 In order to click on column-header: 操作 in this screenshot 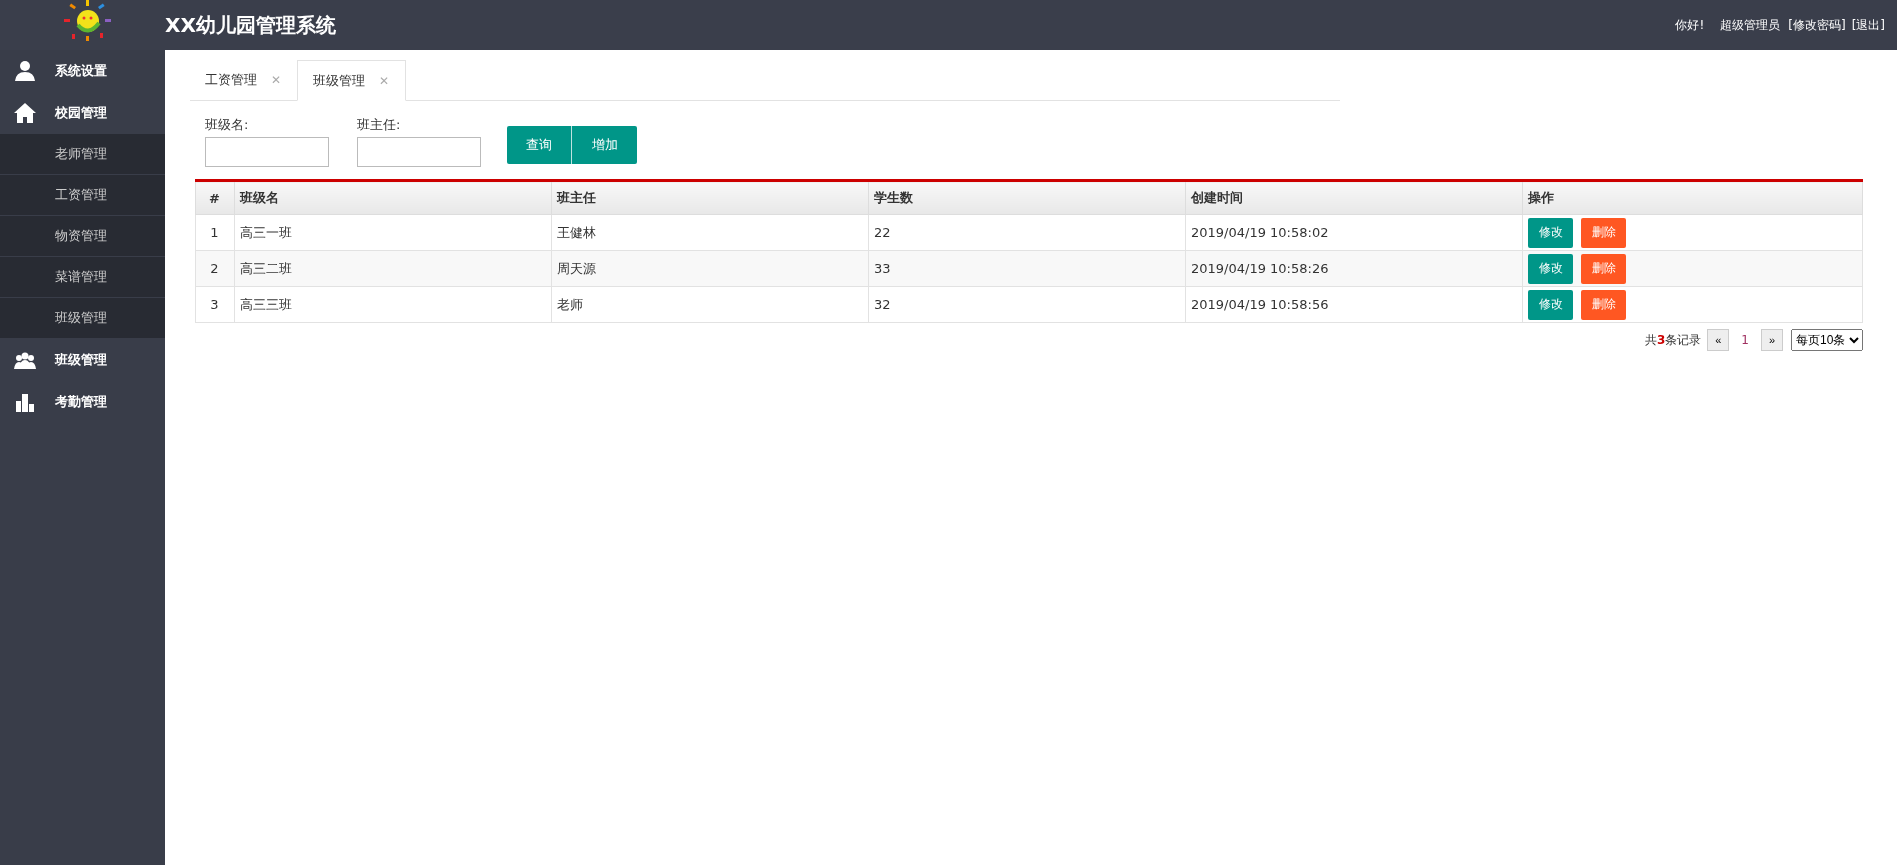, I will do `click(1692, 197)`.